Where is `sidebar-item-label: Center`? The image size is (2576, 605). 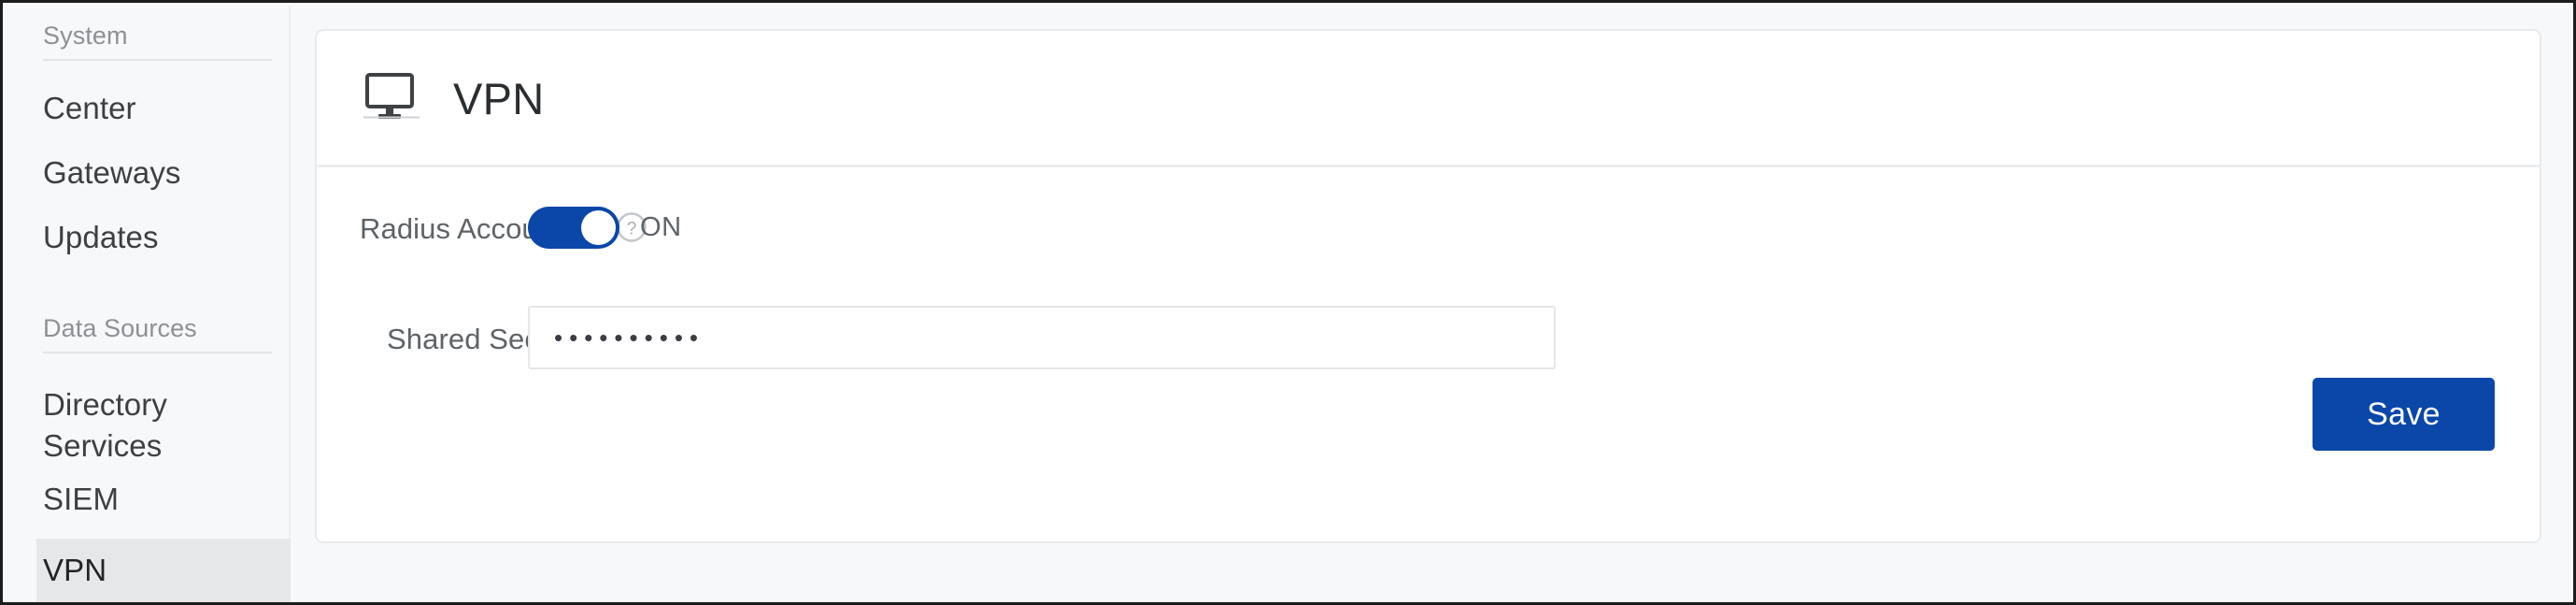 sidebar-item-label: Center is located at coordinates (90, 108).